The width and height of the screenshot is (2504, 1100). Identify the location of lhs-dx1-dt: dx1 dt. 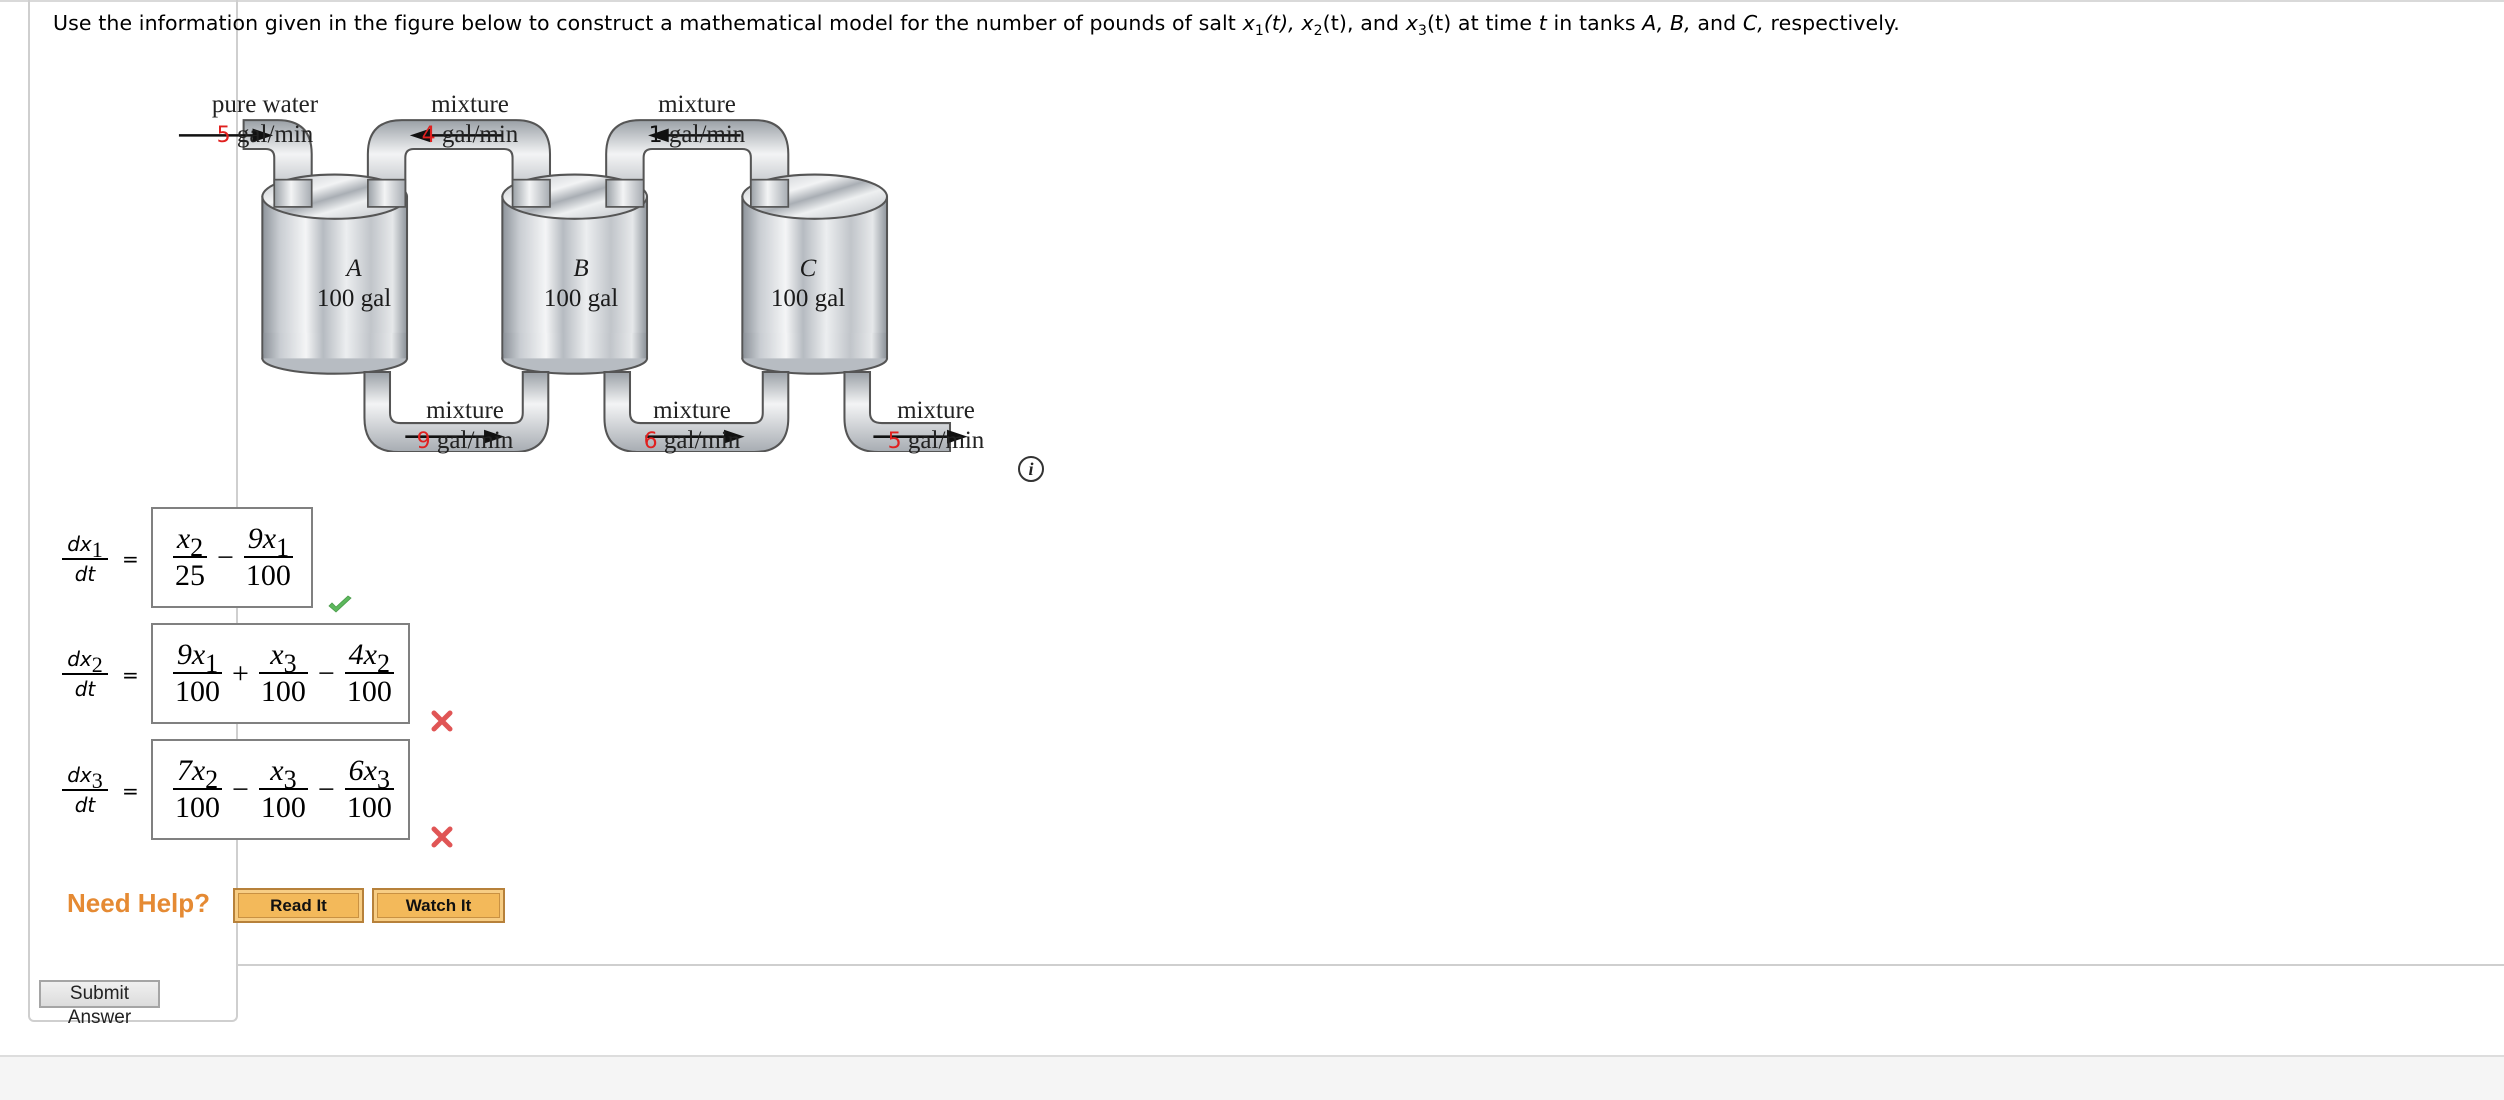
(85, 559).